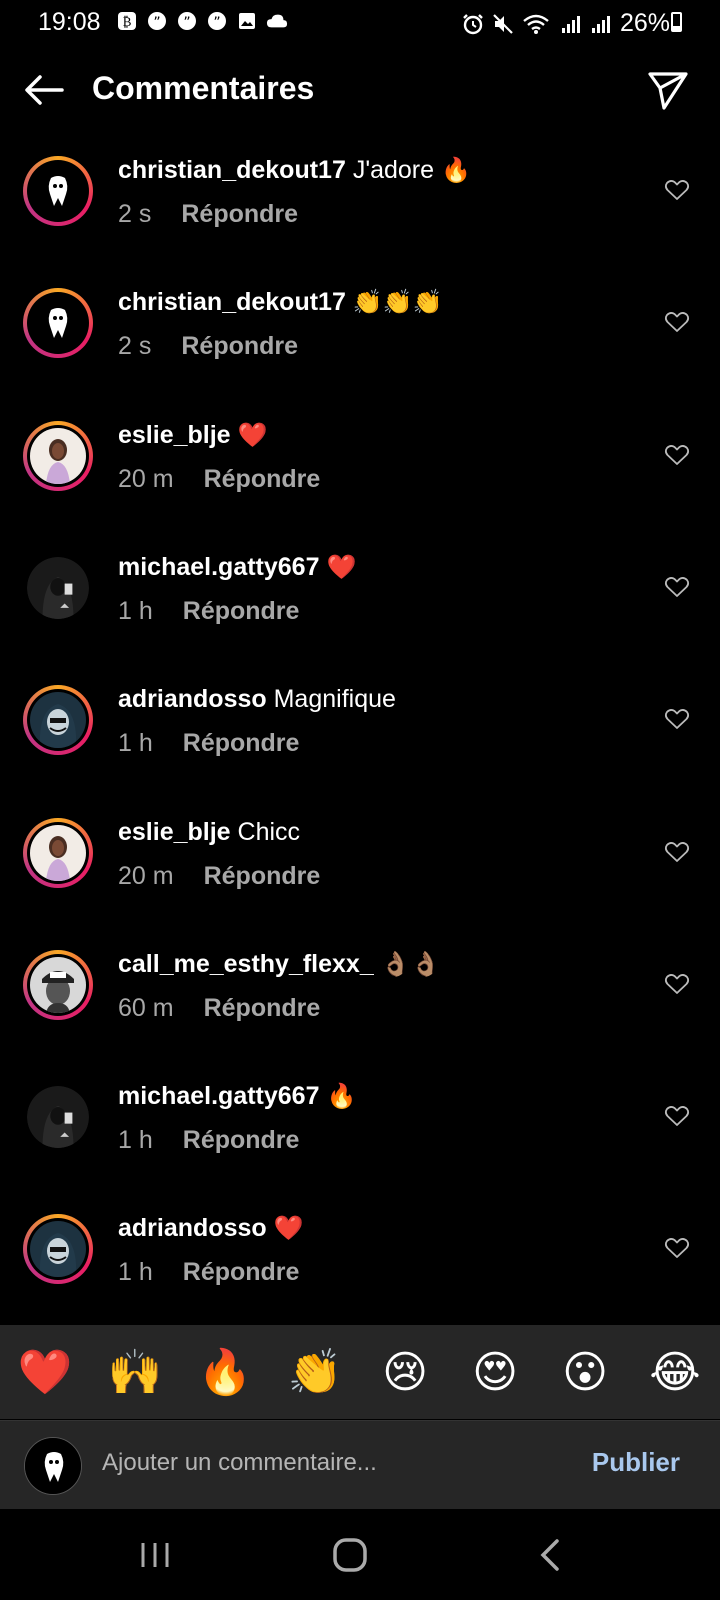 This screenshot has width=720, height=1600. Describe the element at coordinates (360, 339) in the screenshot. I see `comment-row: christian_dekout17 👏👏👏 2 s Répondre` at that location.